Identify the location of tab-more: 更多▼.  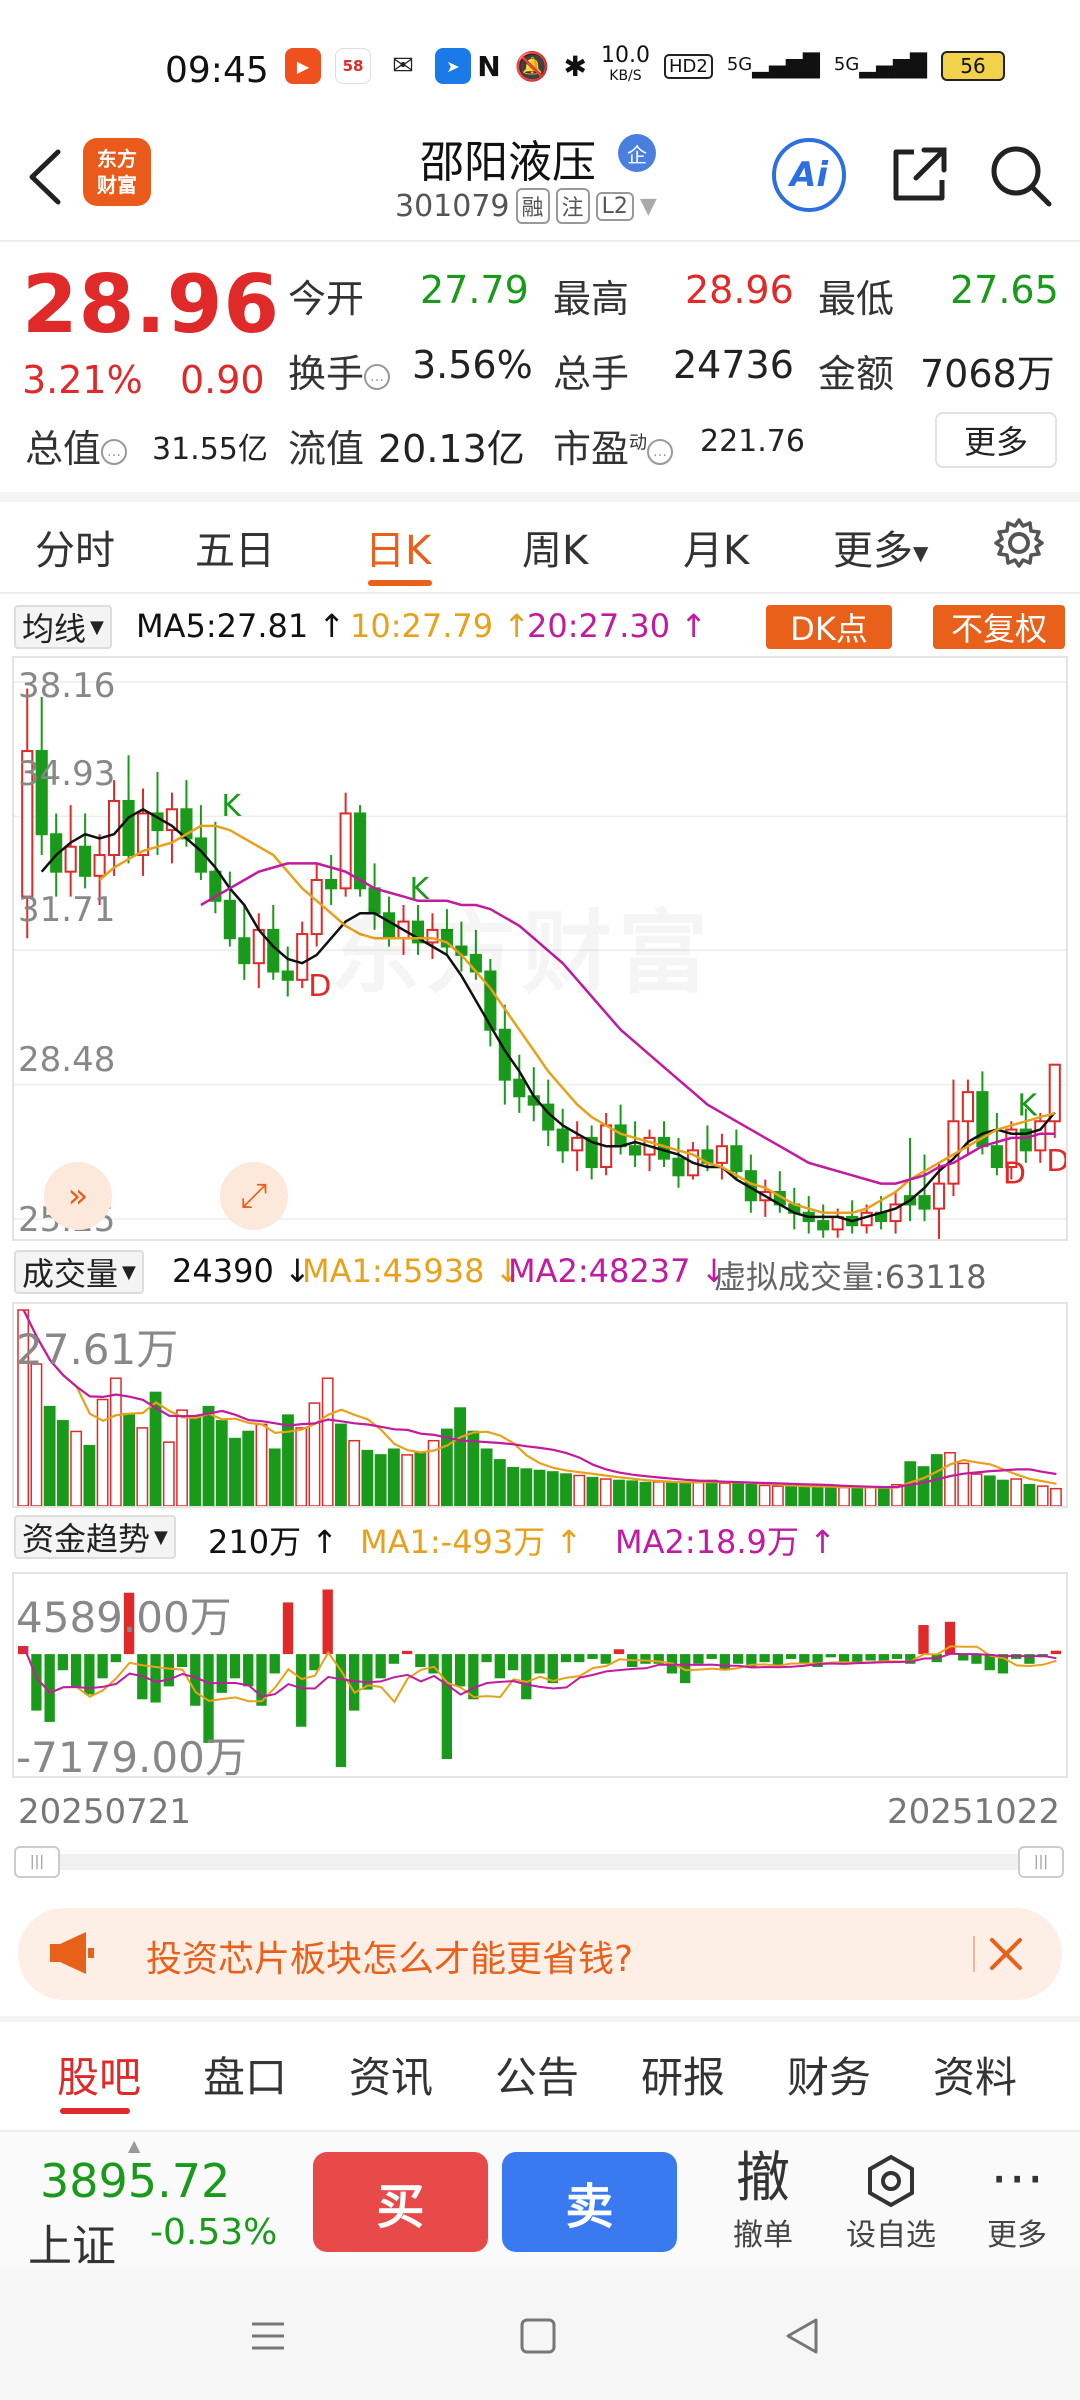
(880, 547).